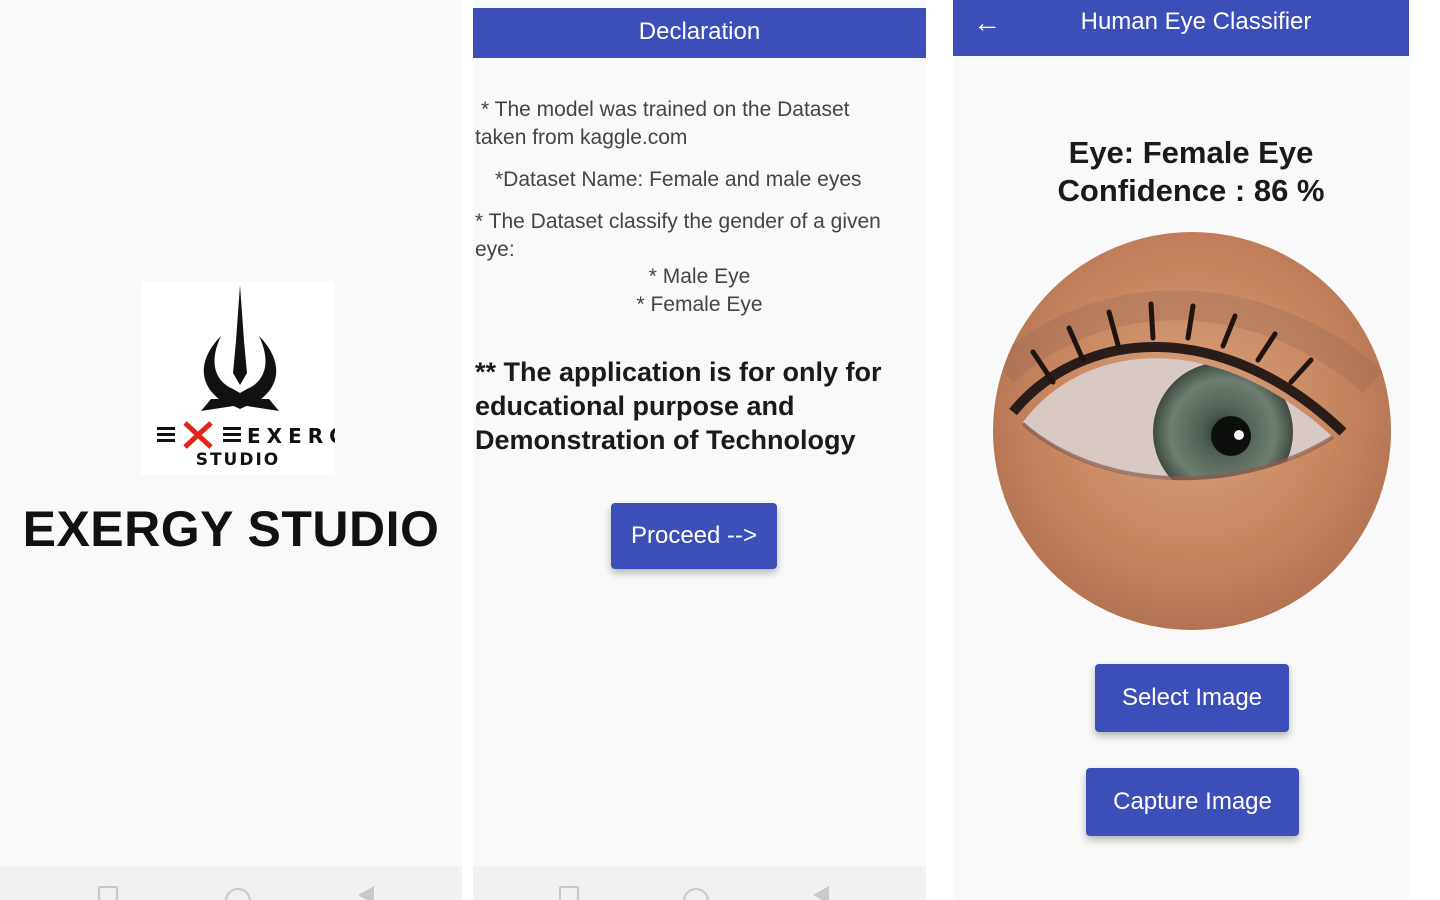  What do you see at coordinates (694, 536) in the screenshot?
I see `proceed-button: Proceed -->` at bounding box center [694, 536].